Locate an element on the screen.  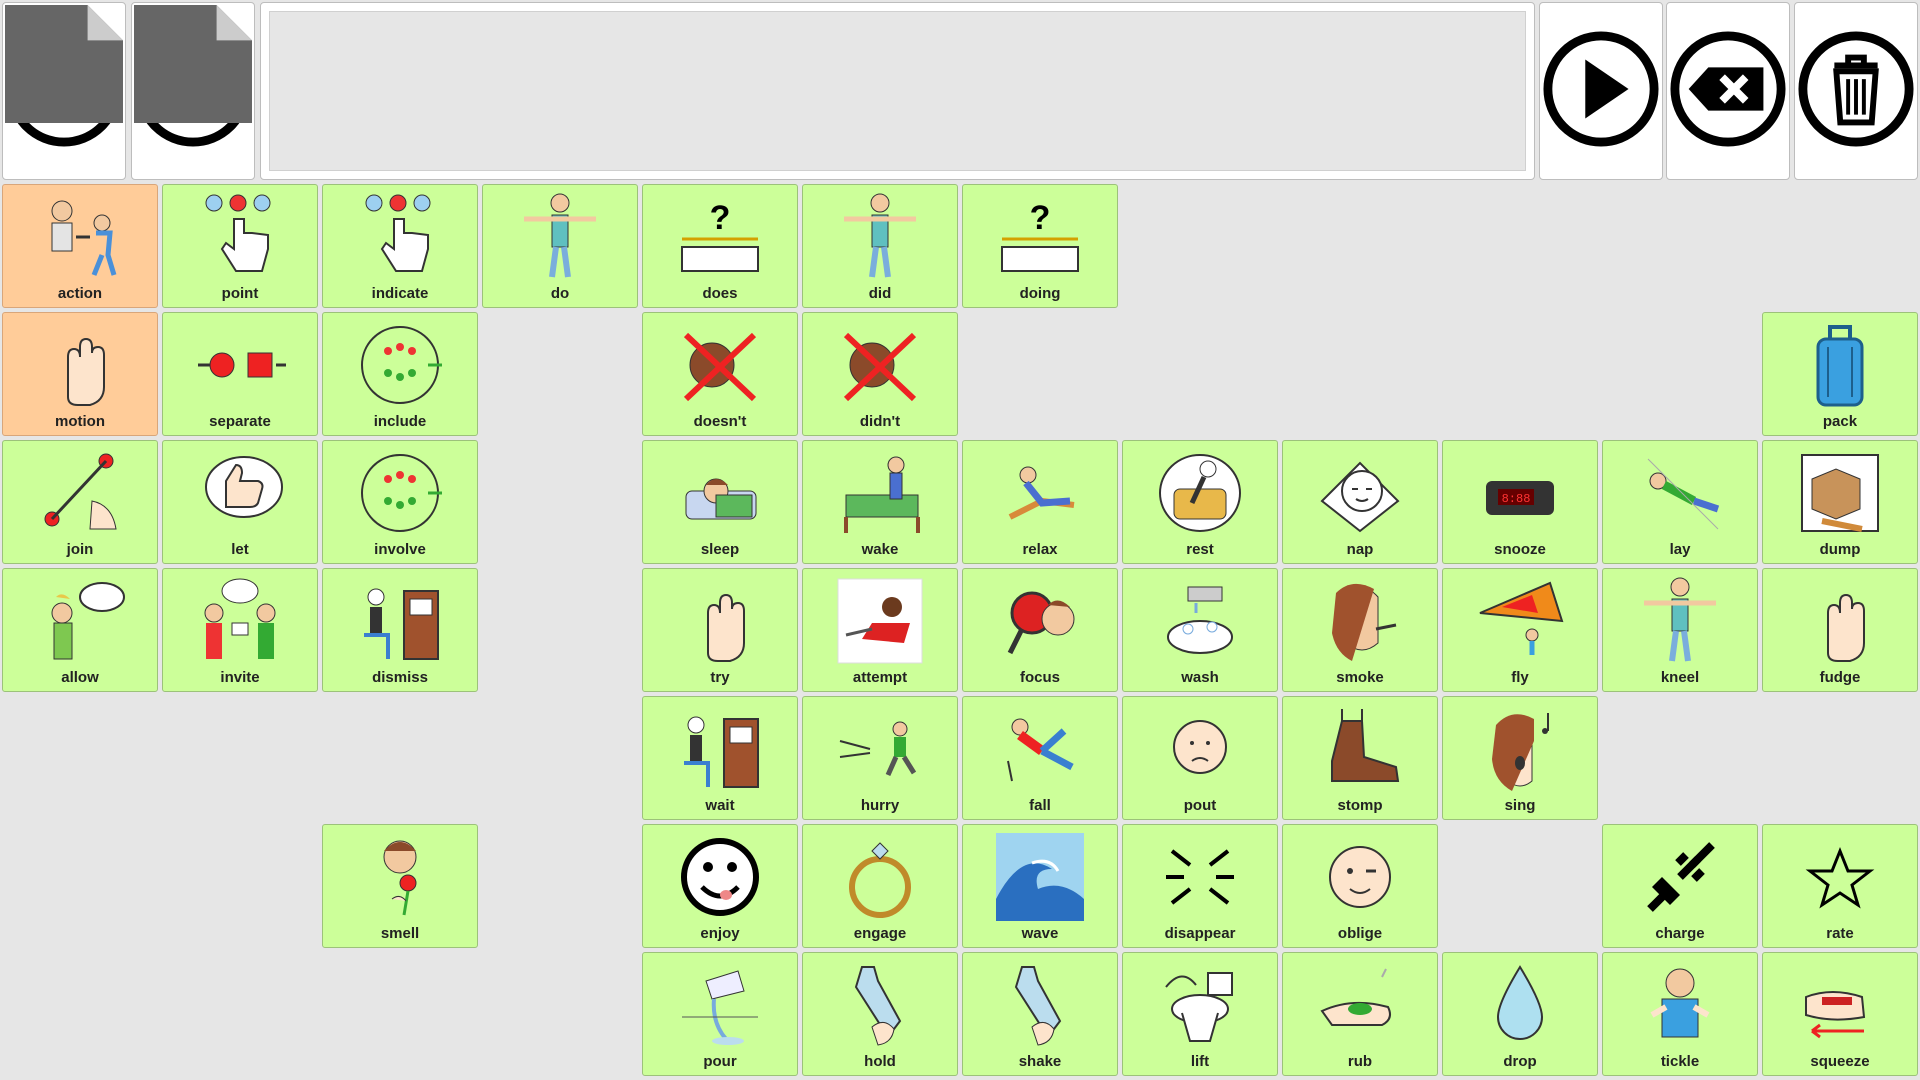
symbol-cell-doing: ? doing is located at coordinates (1040, 246).